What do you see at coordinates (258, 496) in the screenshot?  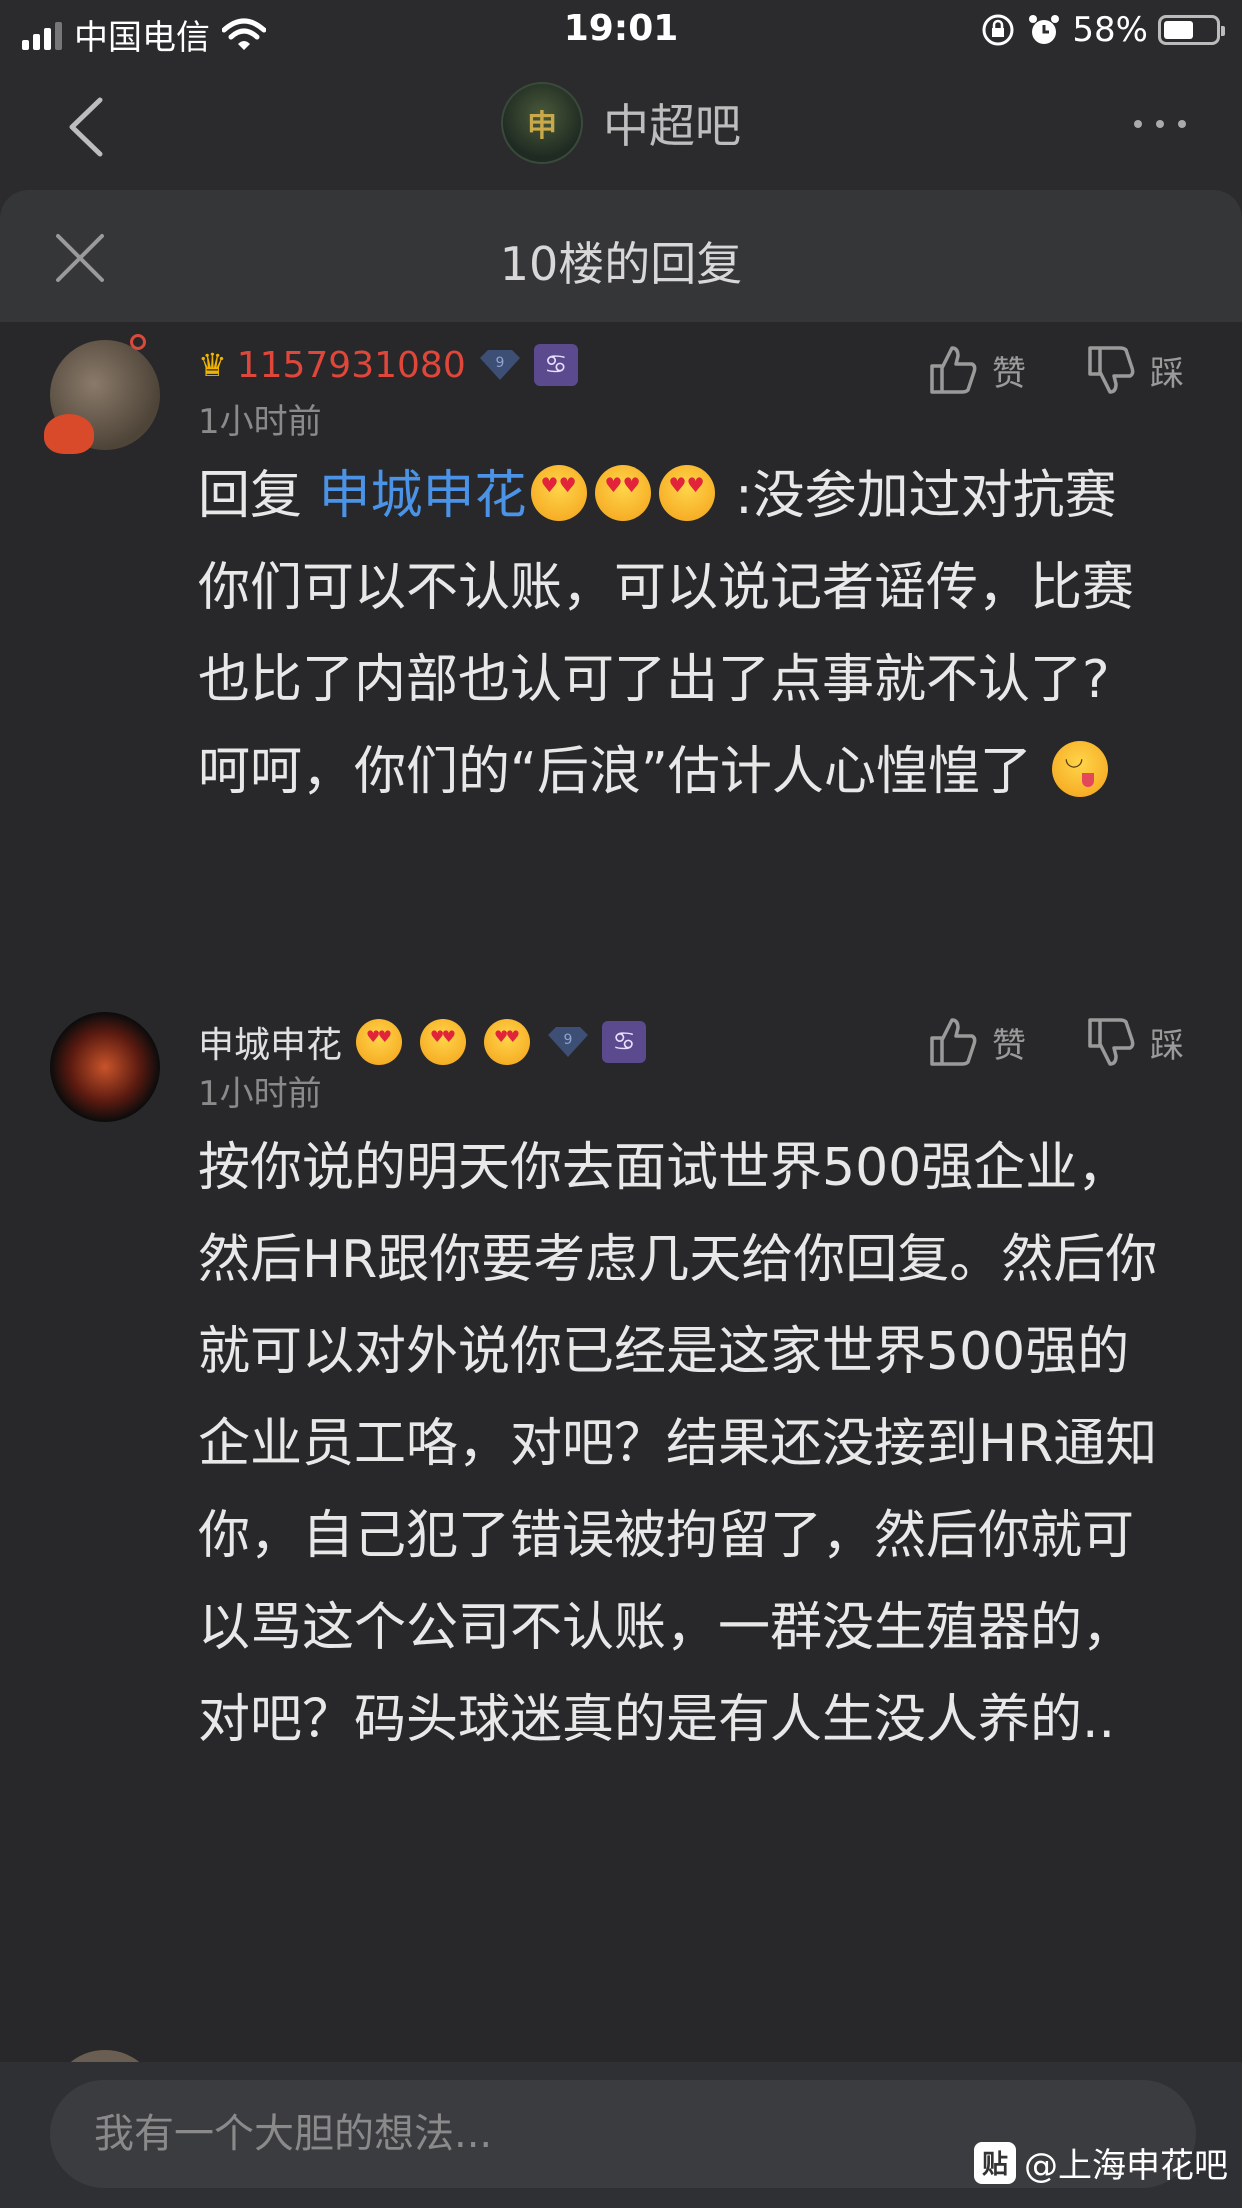 I see `reply-prefix: 回复` at bounding box center [258, 496].